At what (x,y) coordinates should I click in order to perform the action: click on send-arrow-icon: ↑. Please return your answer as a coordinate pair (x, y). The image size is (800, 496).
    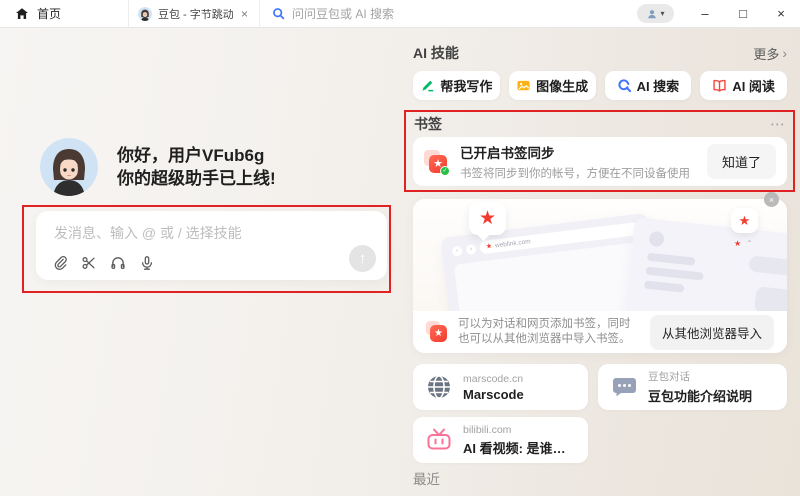
    Looking at the image, I should click on (362, 258).